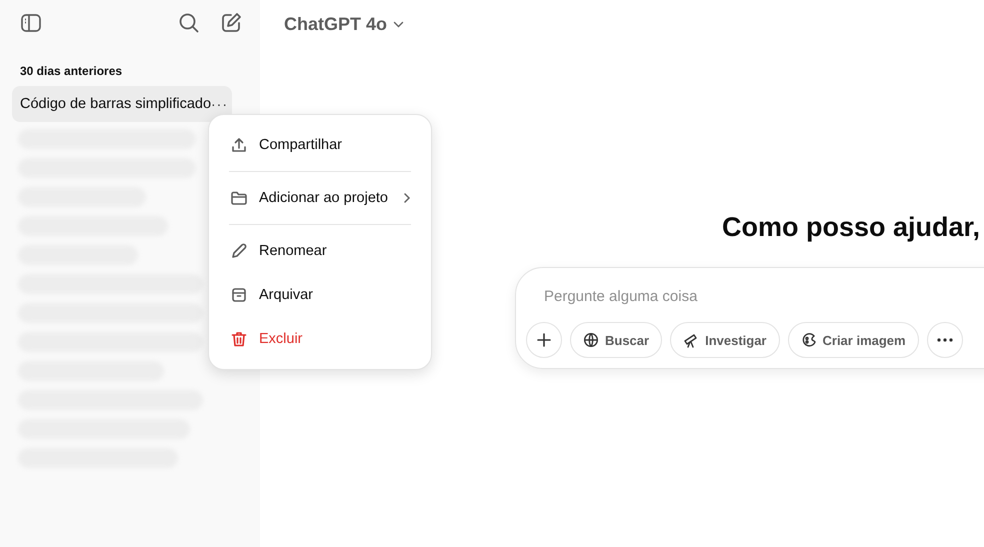  I want to click on menu-item: Excluir, so click(320, 339).